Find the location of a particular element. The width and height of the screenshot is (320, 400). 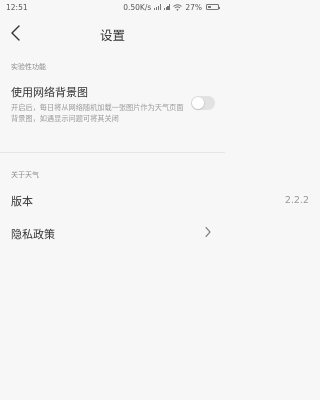

app-header: 设置 is located at coordinates (112, 33).